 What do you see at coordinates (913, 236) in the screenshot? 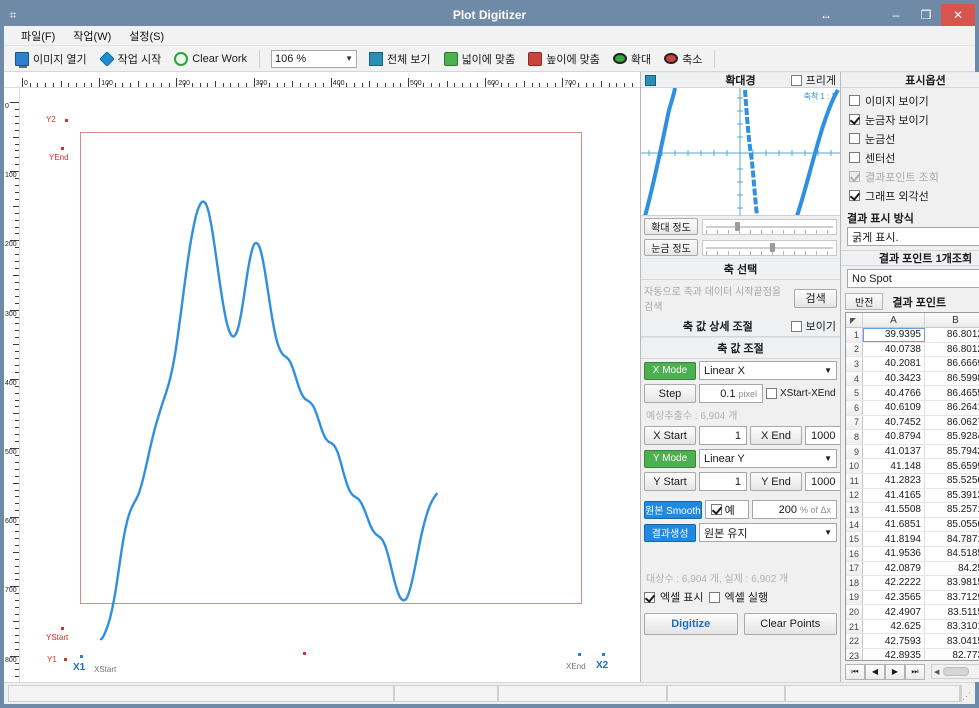
I see `result-style-select: 굵게 표시. ▼` at bounding box center [913, 236].